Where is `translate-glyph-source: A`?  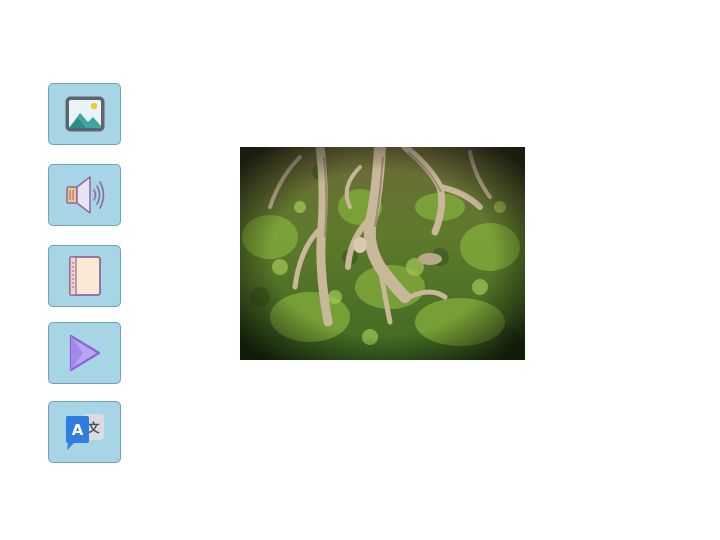
translate-glyph-source: A is located at coordinates (77, 430).